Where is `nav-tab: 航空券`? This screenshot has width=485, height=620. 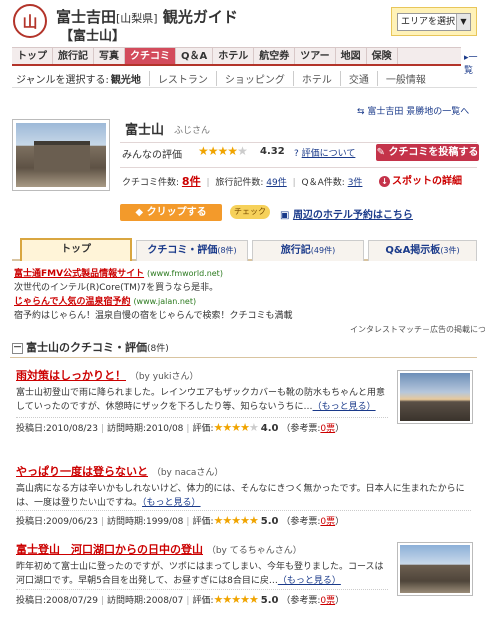
nav-tab: 航空券 is located at coordinates (275, 56).